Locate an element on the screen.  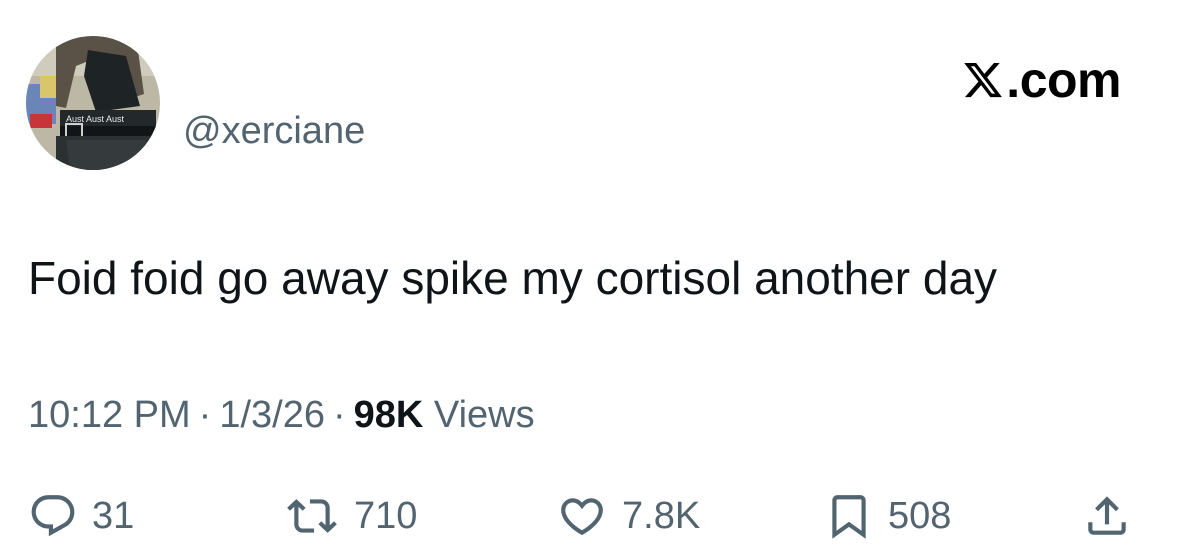
share-icon is located at coordinates (1107, 515).